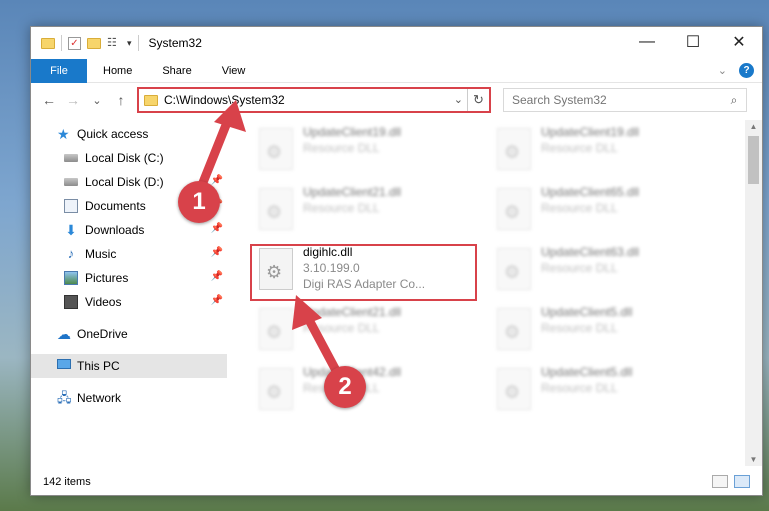 The image size is (769, 511). What do you see at coordinates (116, 71) in the screenshot?
I see `tab-home: Home` at bounding box center [116, 71].